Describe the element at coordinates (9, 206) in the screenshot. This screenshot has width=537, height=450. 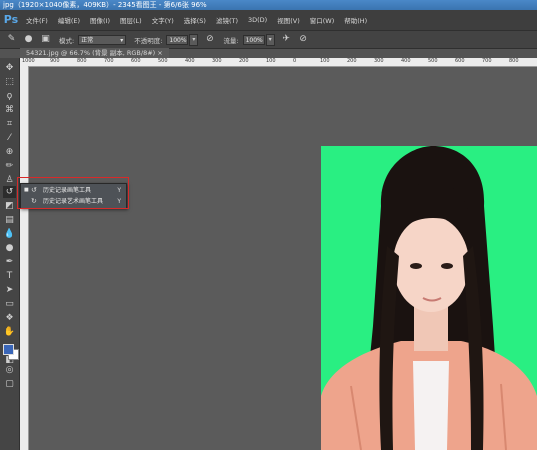
I see `eraser-tool-icon: ◩` at that location.